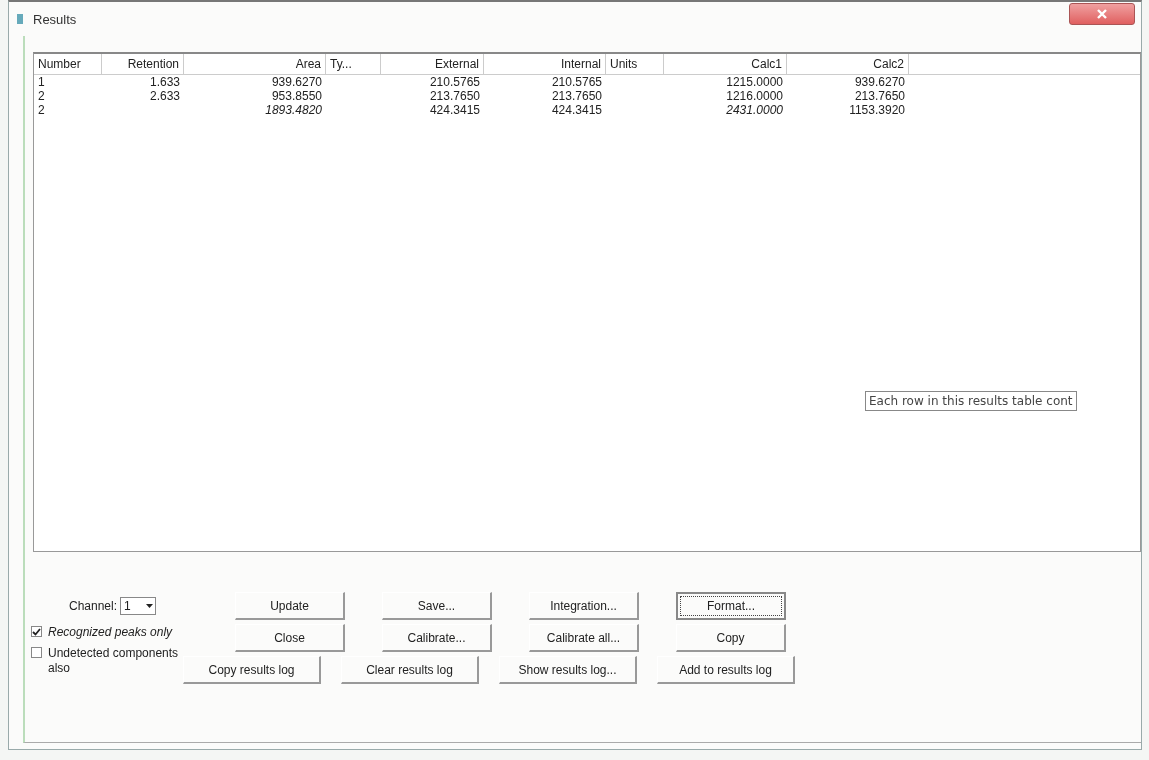 This screenshot has width=1149, height=760. Describe the element at coordinates (290, 606) in the screenshot. I see `dialog-button: Update` at that location.